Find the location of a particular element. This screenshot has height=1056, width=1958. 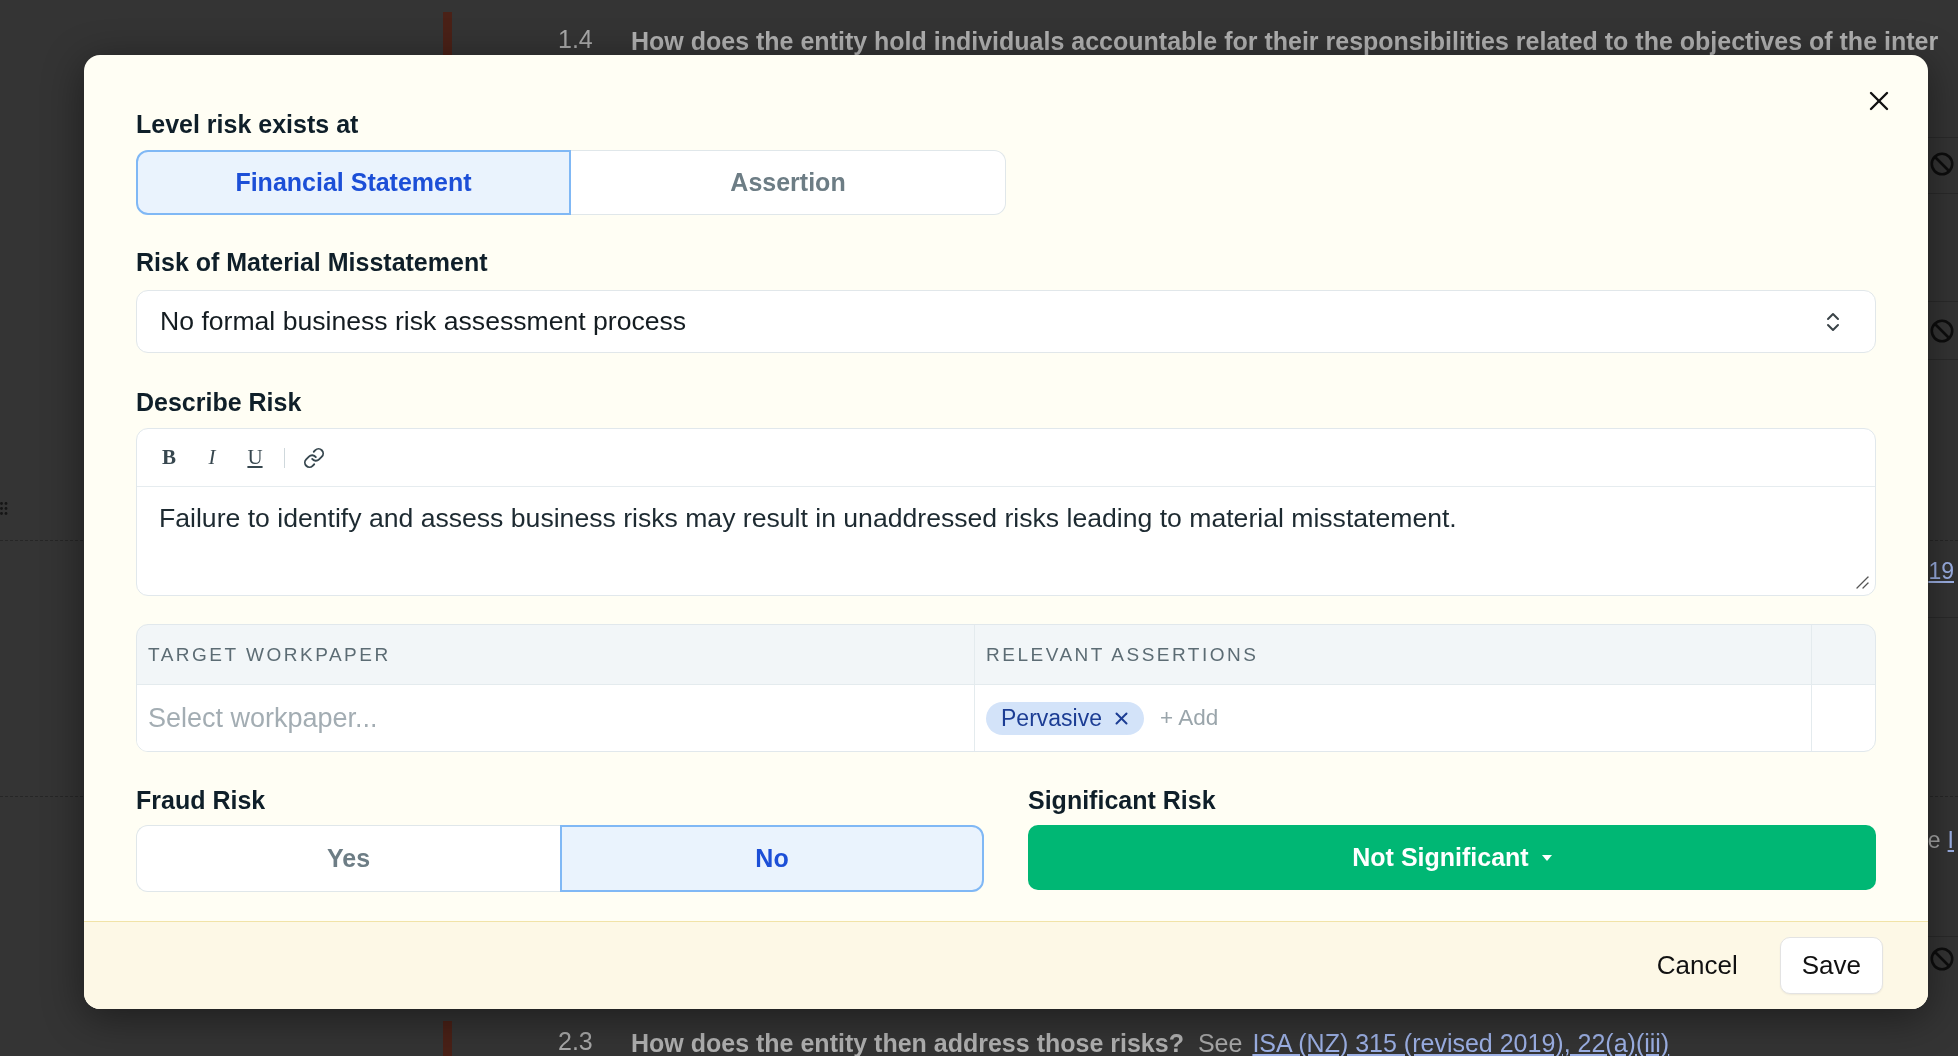

segment-option: Financial Statement is located at coordinates (353, 182).